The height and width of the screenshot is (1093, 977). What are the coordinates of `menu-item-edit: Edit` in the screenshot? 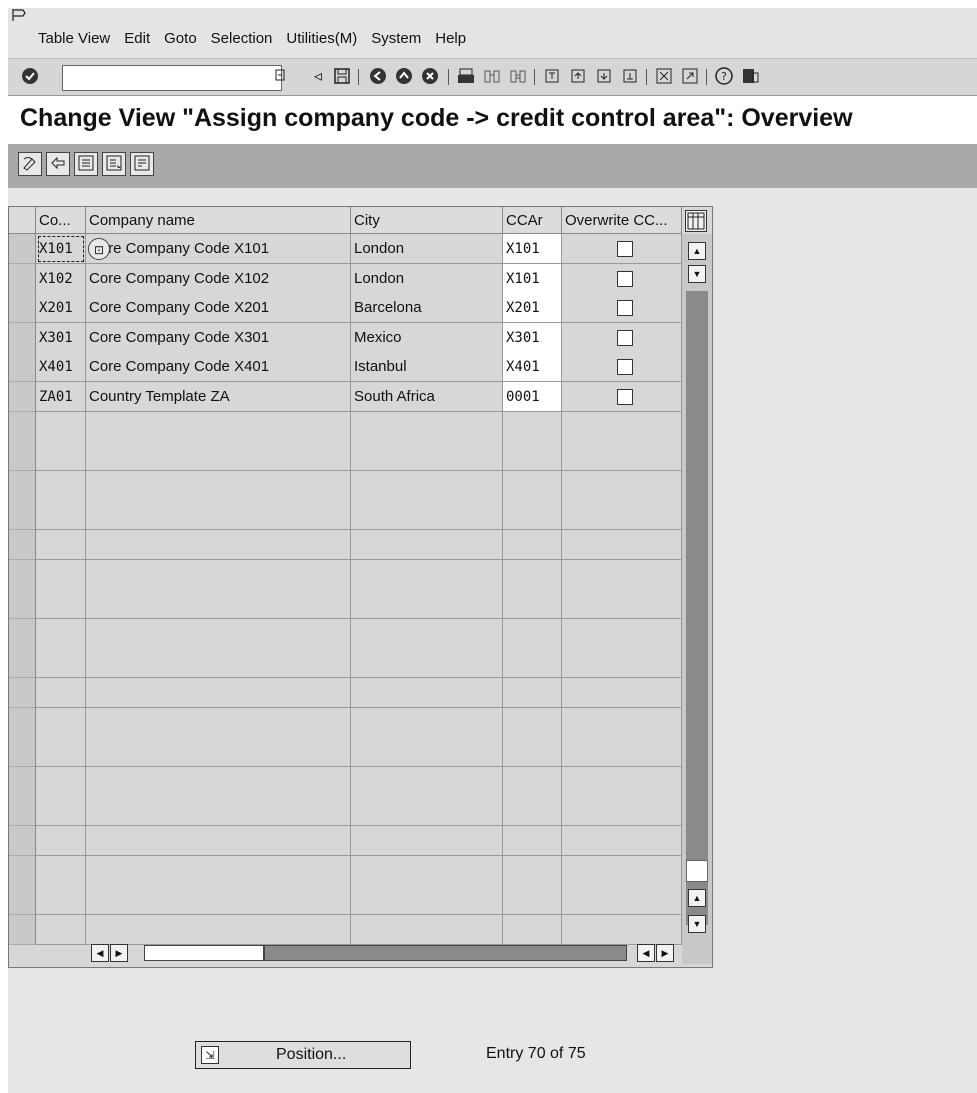 It's located at (137, 38).